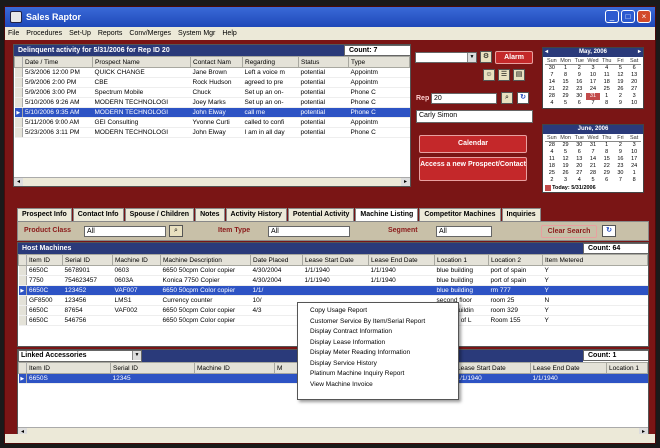 This screenshot has width=660, height=448. Describe the element at coordinates (461, 260) in the screenshot. I see `col-location-1: Location 1` at that location.